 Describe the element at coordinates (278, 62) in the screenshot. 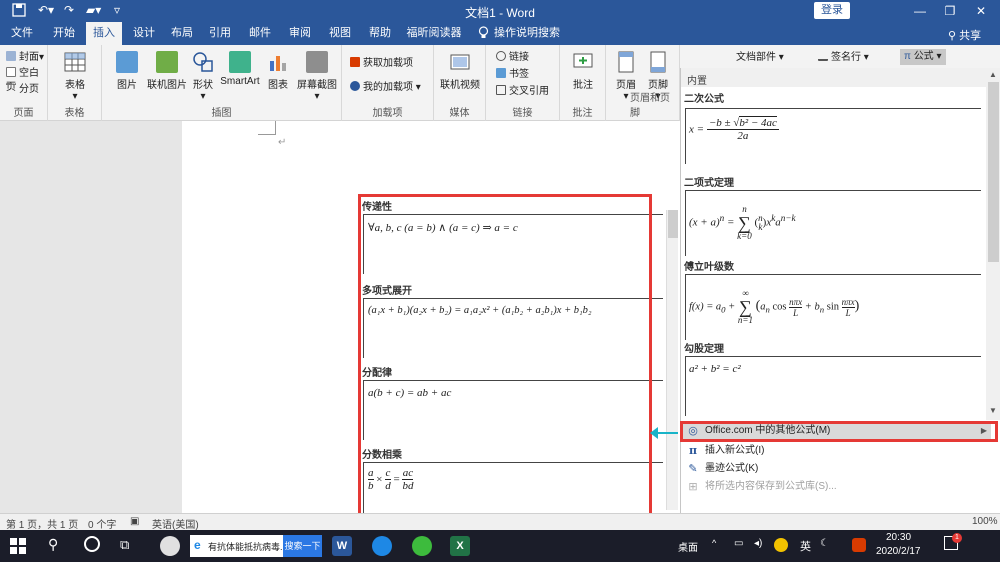

I see `chart-icon` at that location.